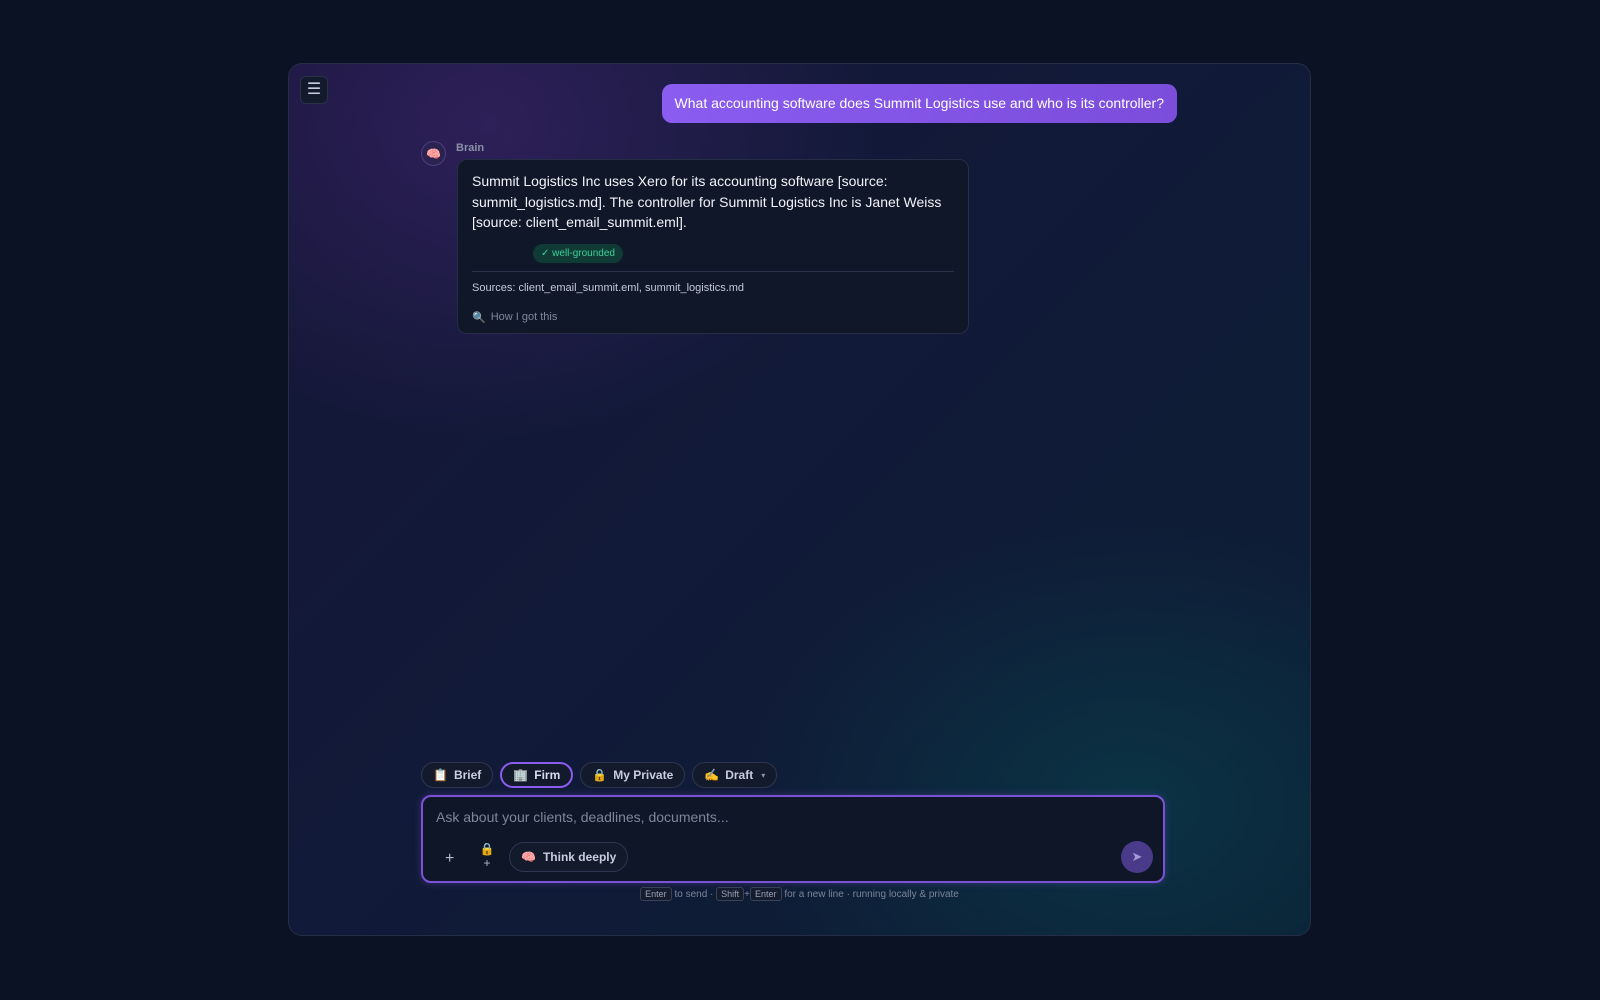 This screenshot has width=1600, height=1000. I want to click on answer-divider, so click(713, 271).